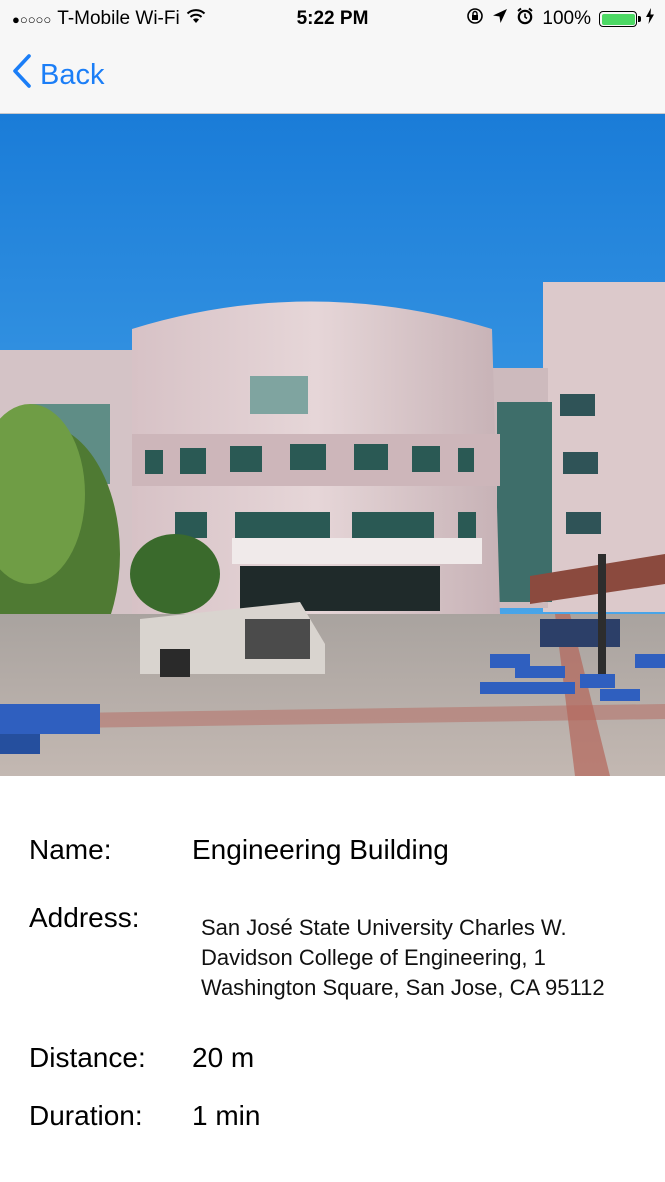 The image size is (665, 1182). What do you see at coordinates (223, 1057) in the screenshot?
I see `distance-value: 20 m` at bounding box center [223, 1057].